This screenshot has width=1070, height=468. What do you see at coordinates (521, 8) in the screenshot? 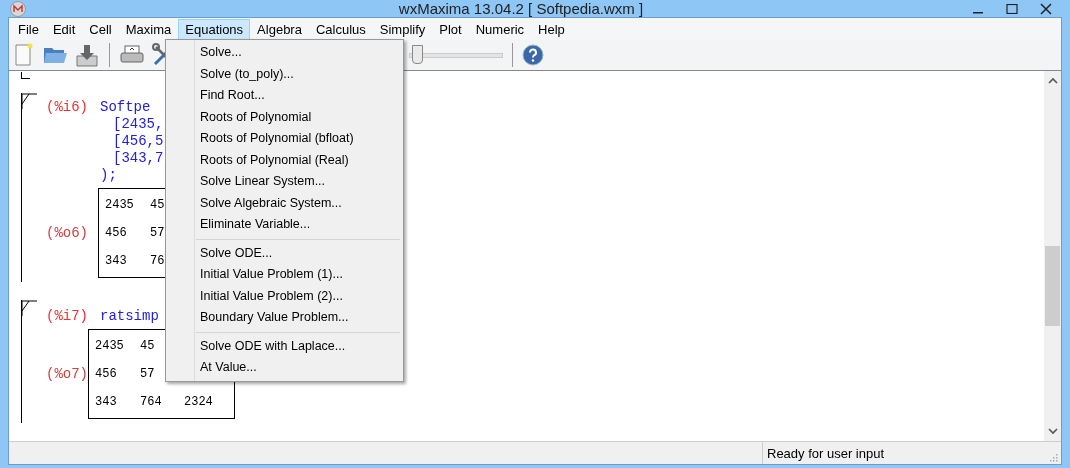
I see `window-title: wxMaxima 13.04.2 [ Softpedia.wxm ]` at bounding box center [521, 8].